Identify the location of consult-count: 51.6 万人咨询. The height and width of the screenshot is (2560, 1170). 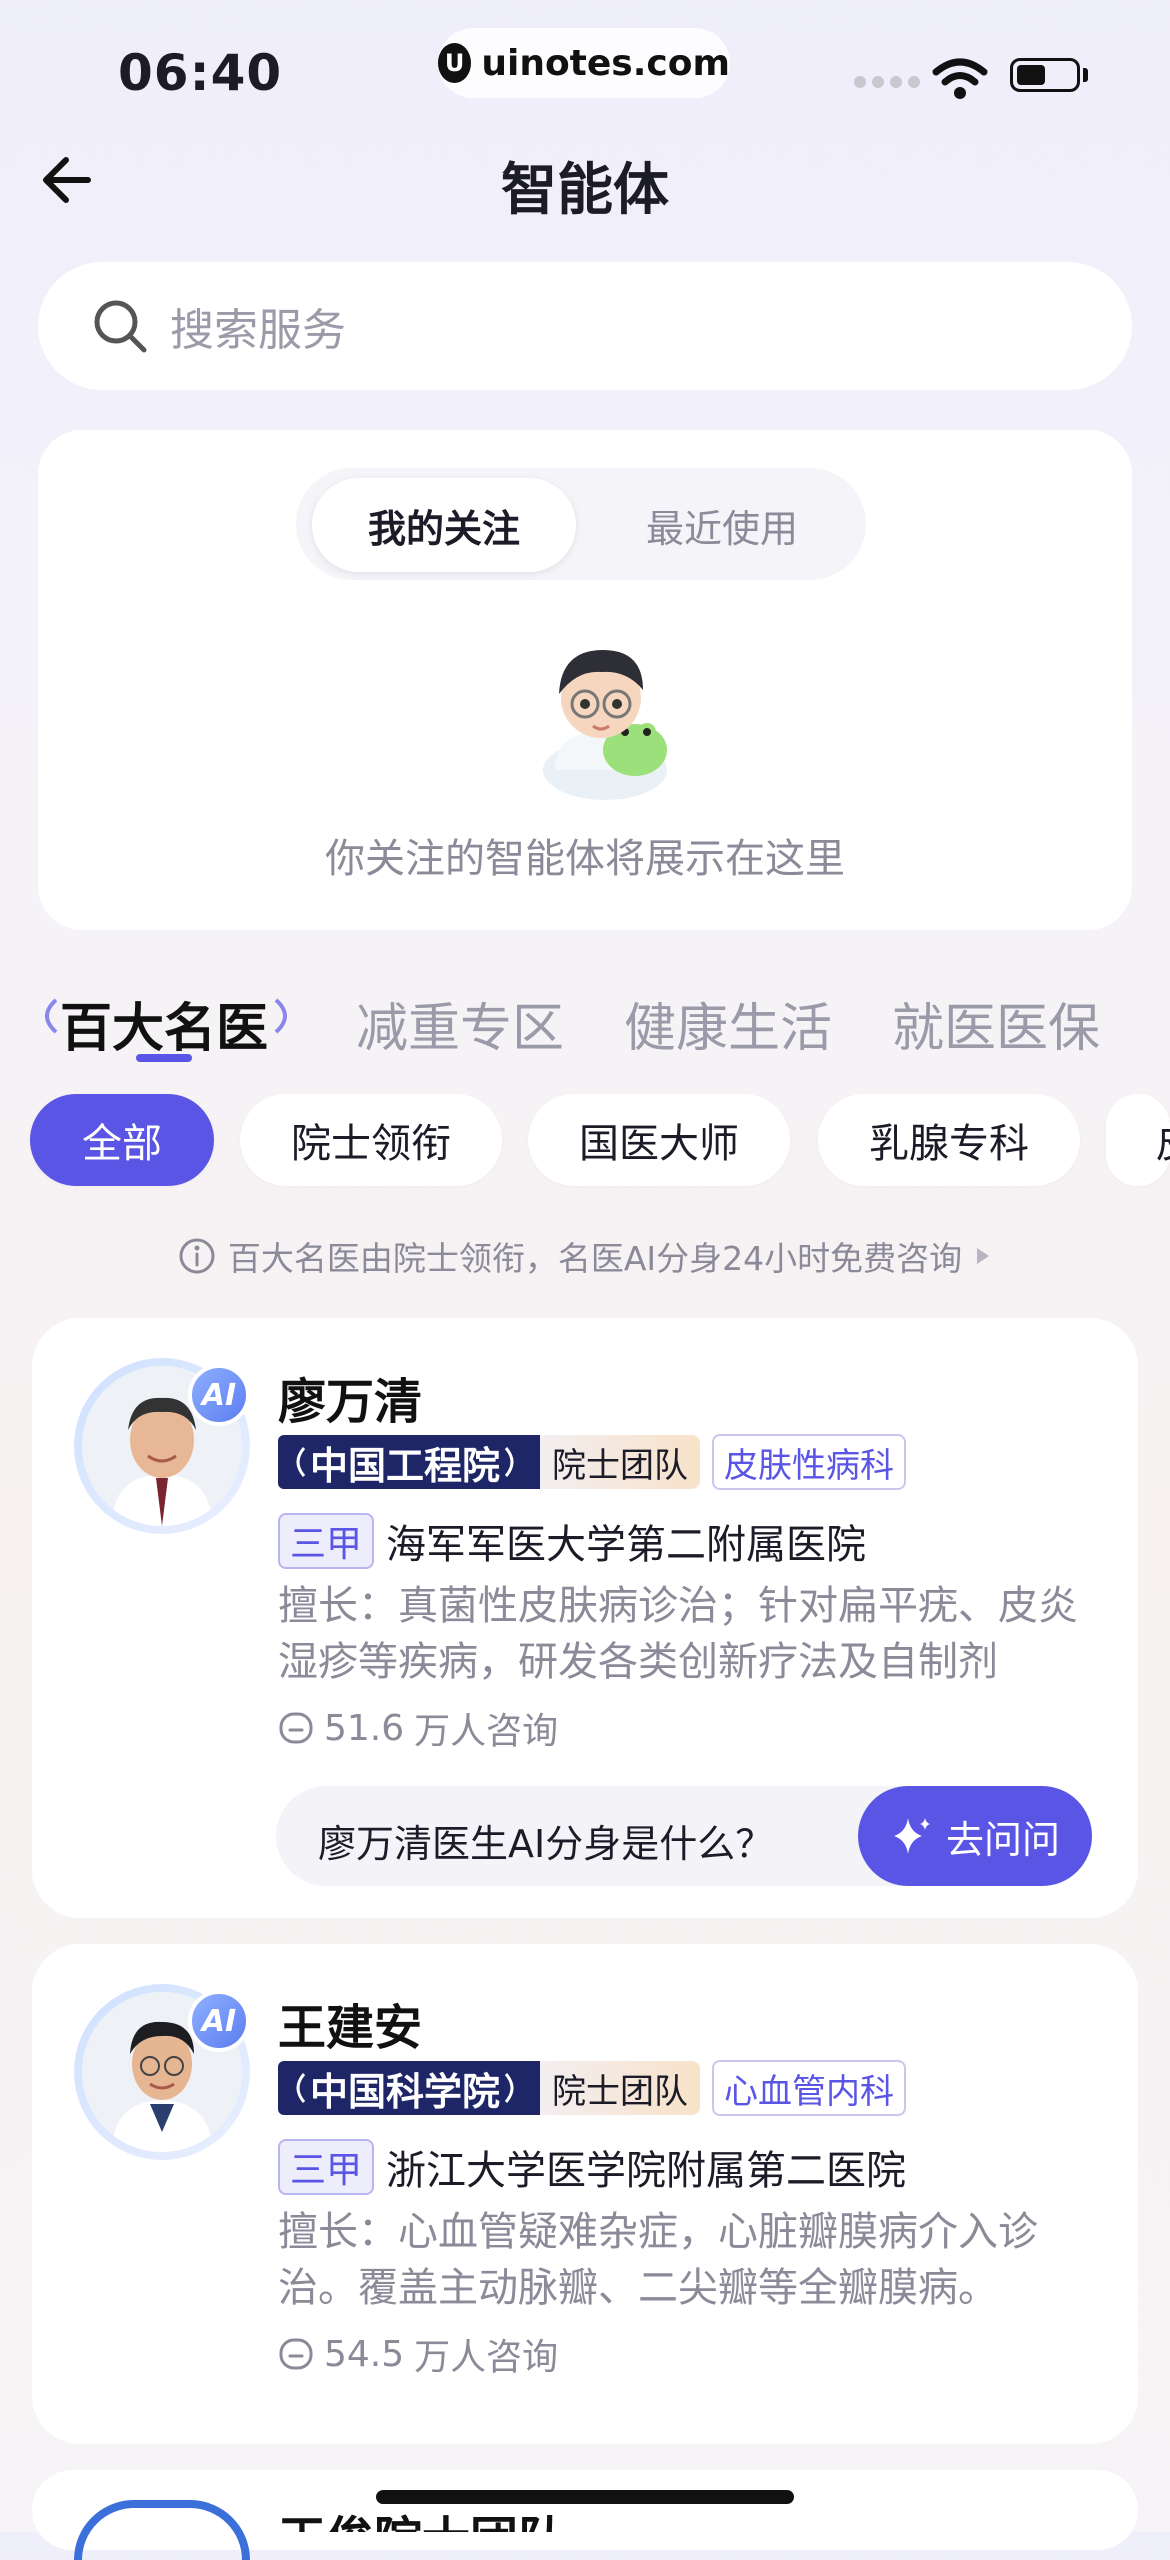
(418, 1728).